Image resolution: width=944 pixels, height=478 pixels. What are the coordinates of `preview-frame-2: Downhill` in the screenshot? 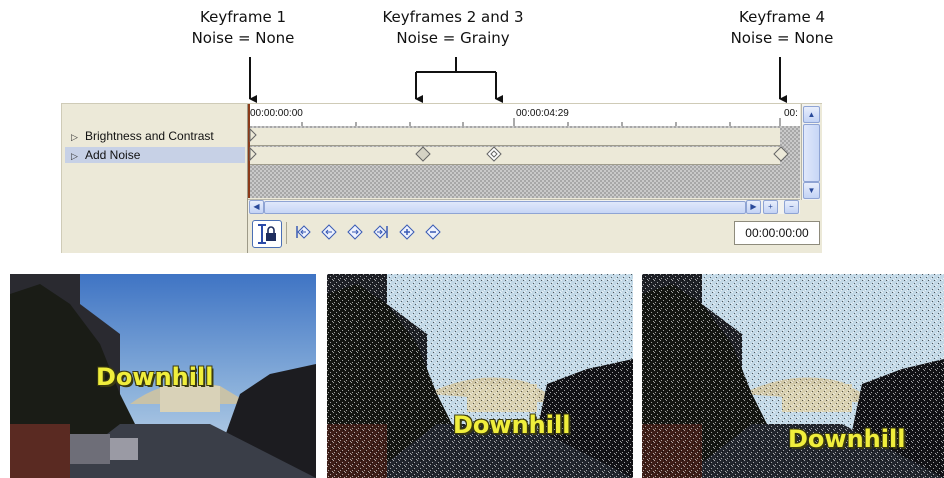 It's located at (480, 376).